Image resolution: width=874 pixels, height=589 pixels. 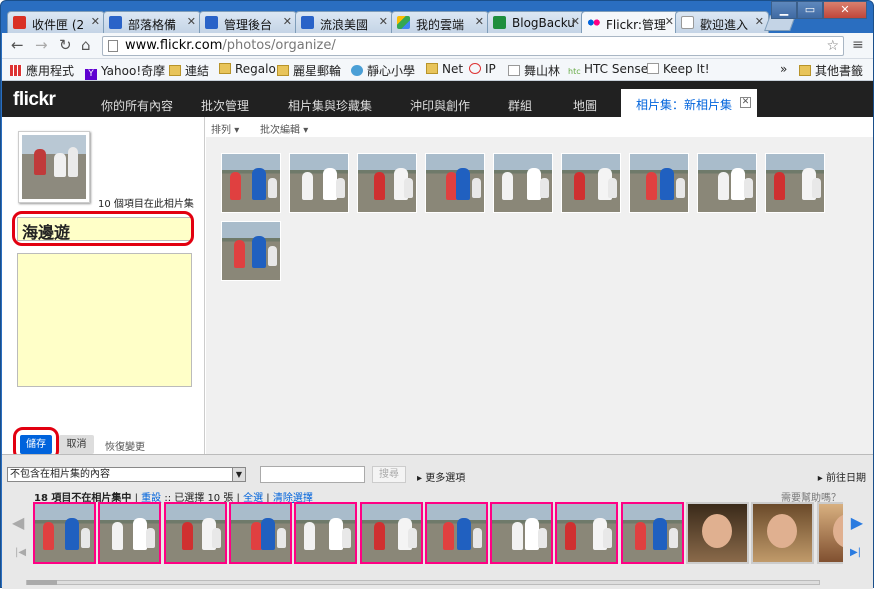 I want to click on set-description-input, so click(x=104, y=320).